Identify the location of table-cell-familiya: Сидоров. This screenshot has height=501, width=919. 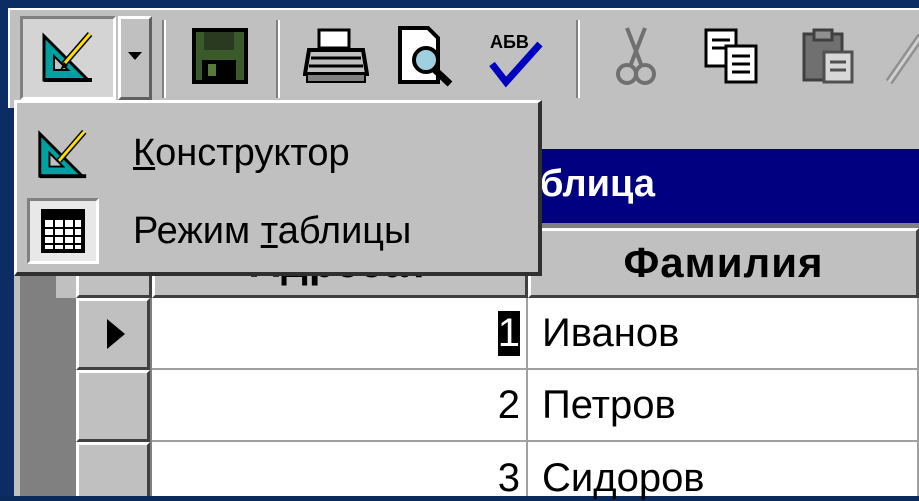
(723, 471).